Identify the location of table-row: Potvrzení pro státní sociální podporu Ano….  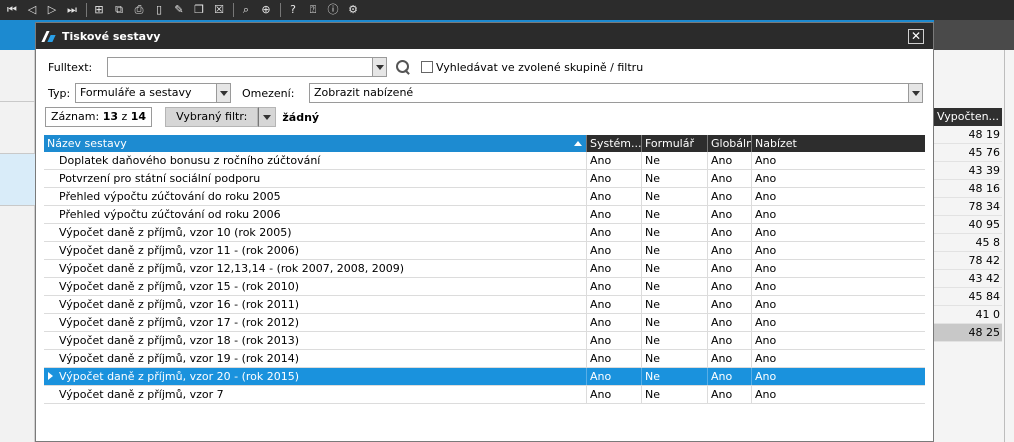
(484, 179).